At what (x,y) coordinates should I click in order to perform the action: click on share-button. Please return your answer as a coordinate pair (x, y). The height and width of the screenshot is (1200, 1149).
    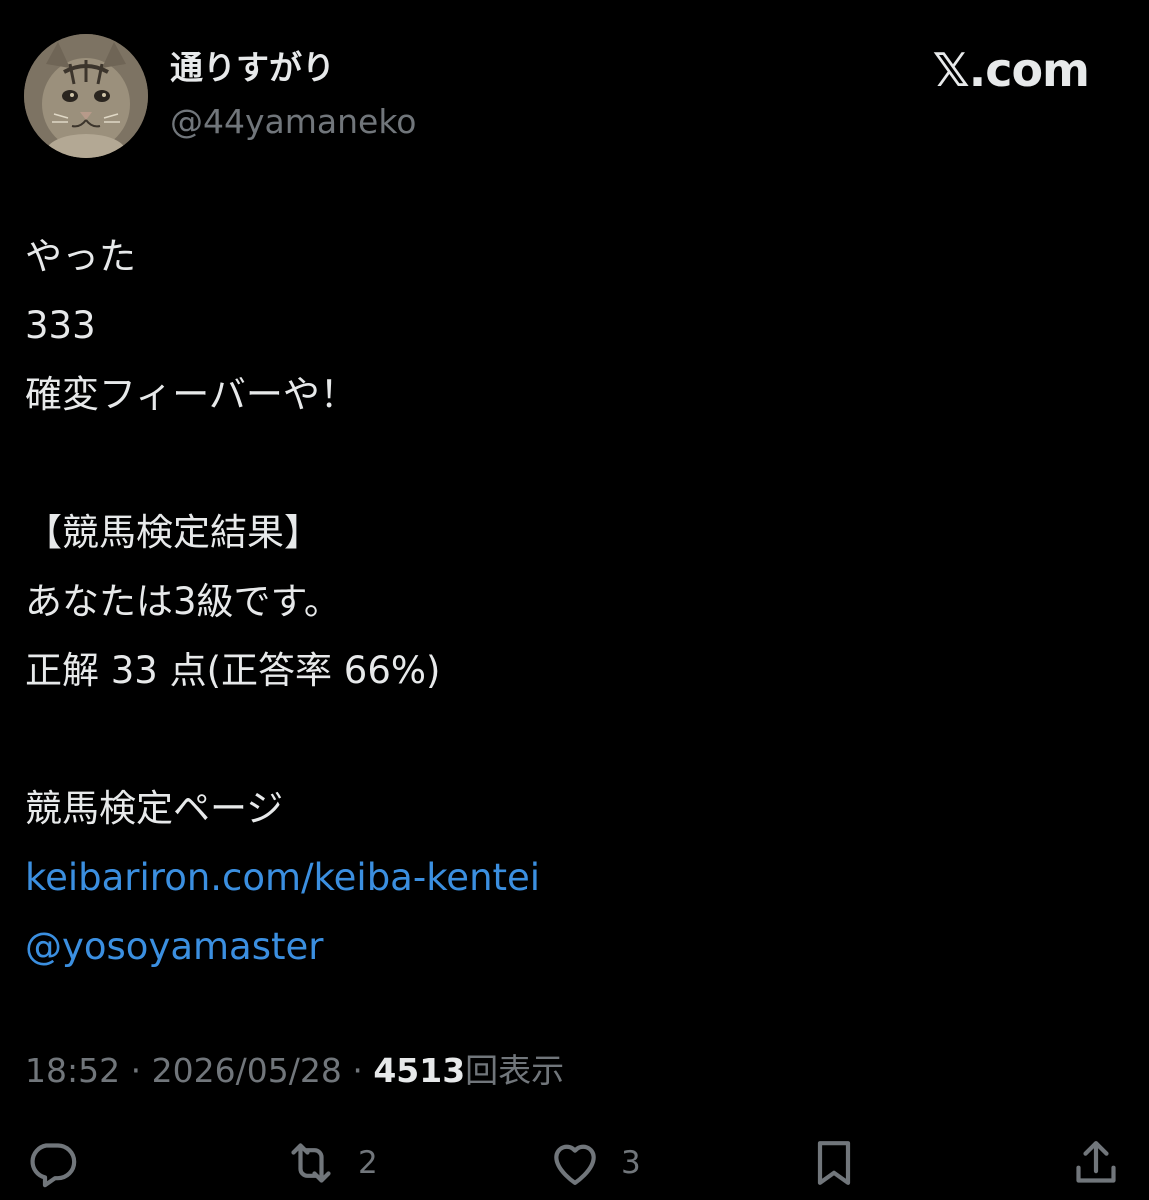
    Looking at the image, I should click on (1096, 1163).